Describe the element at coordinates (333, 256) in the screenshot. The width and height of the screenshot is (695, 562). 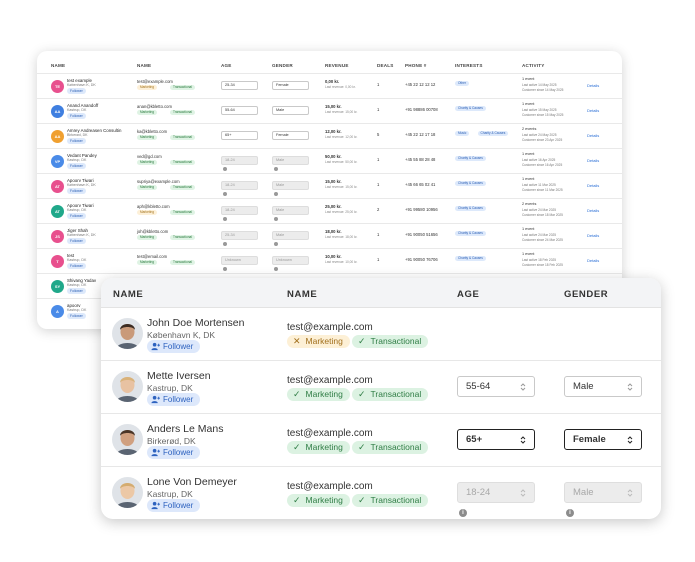
I see `revenue-value: 10,00 kr.` at that location.